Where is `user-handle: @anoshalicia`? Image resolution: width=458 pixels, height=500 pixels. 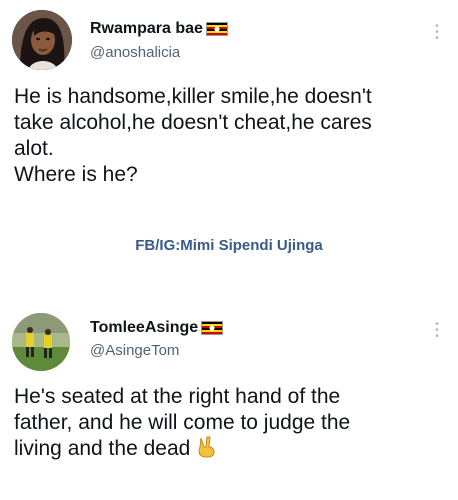 user-handle: @anoshalicia is located at coordinates (135, 52).